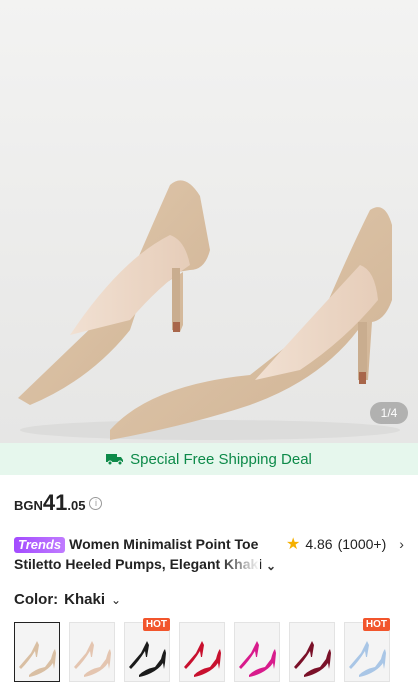 The image size is (418, 699). I want to click on truck-icon, so click(115, 460).